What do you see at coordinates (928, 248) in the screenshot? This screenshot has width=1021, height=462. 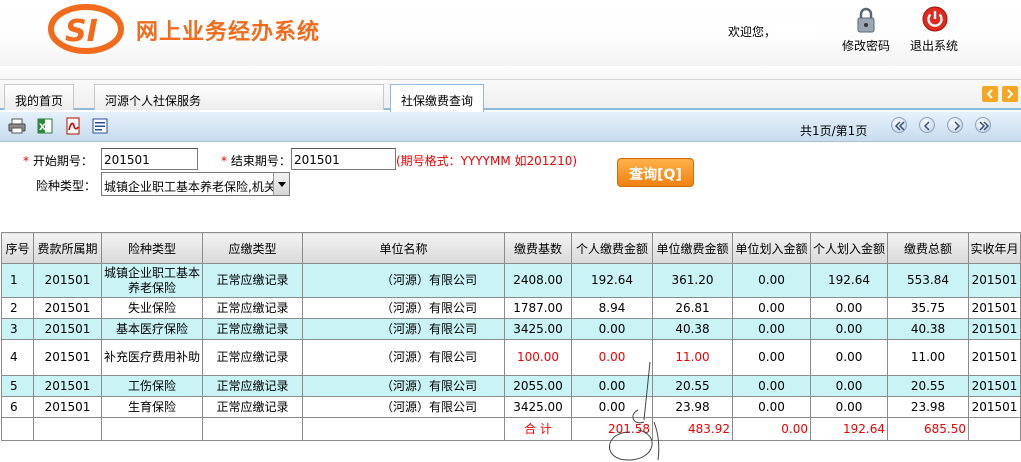 I see `column-header: 缴费总额` at bounding box center [928, 248].